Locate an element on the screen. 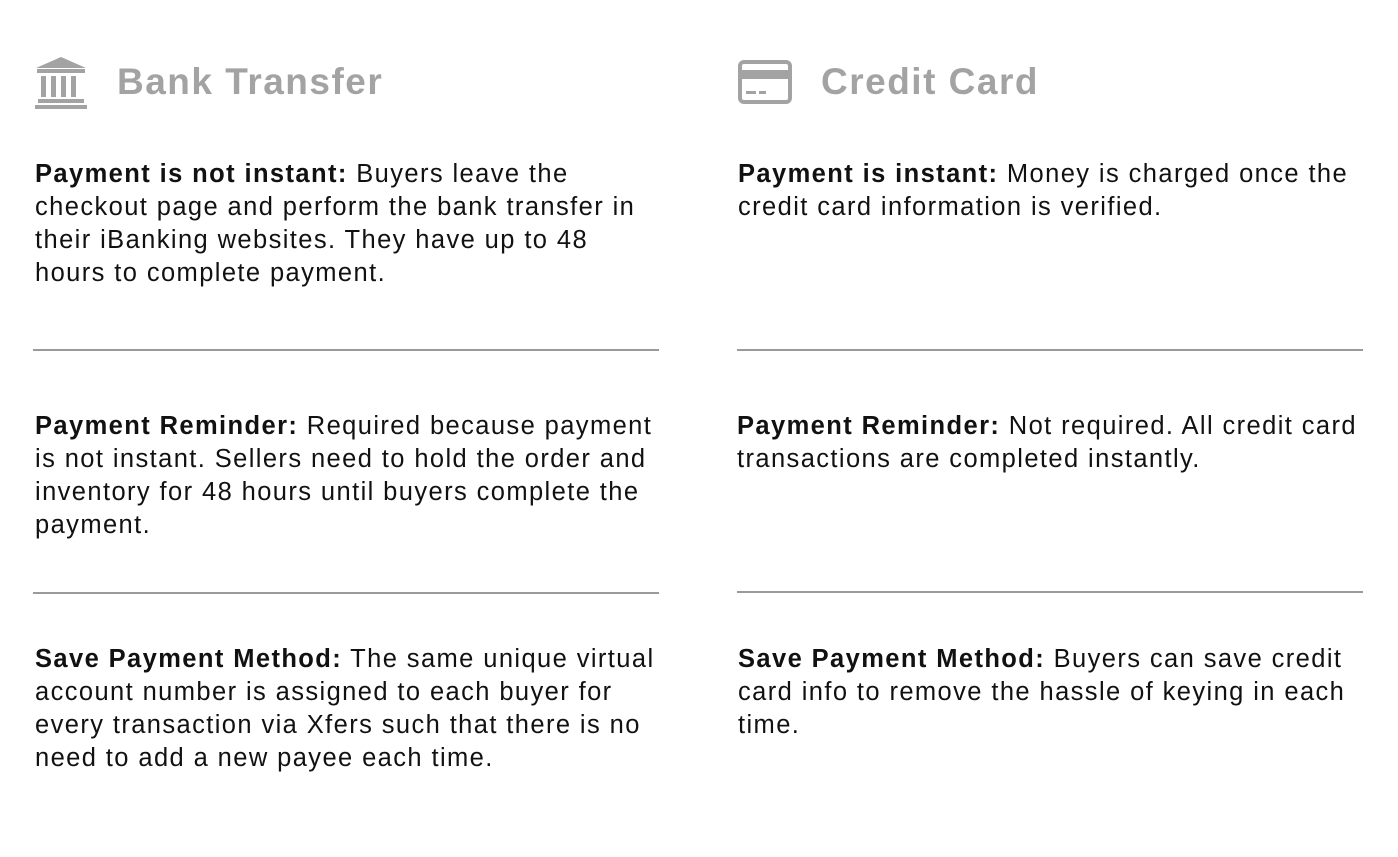 The image size is (1398, 857). bank-transfer-title: Bank Transfer is located at coordinates (250, 81).